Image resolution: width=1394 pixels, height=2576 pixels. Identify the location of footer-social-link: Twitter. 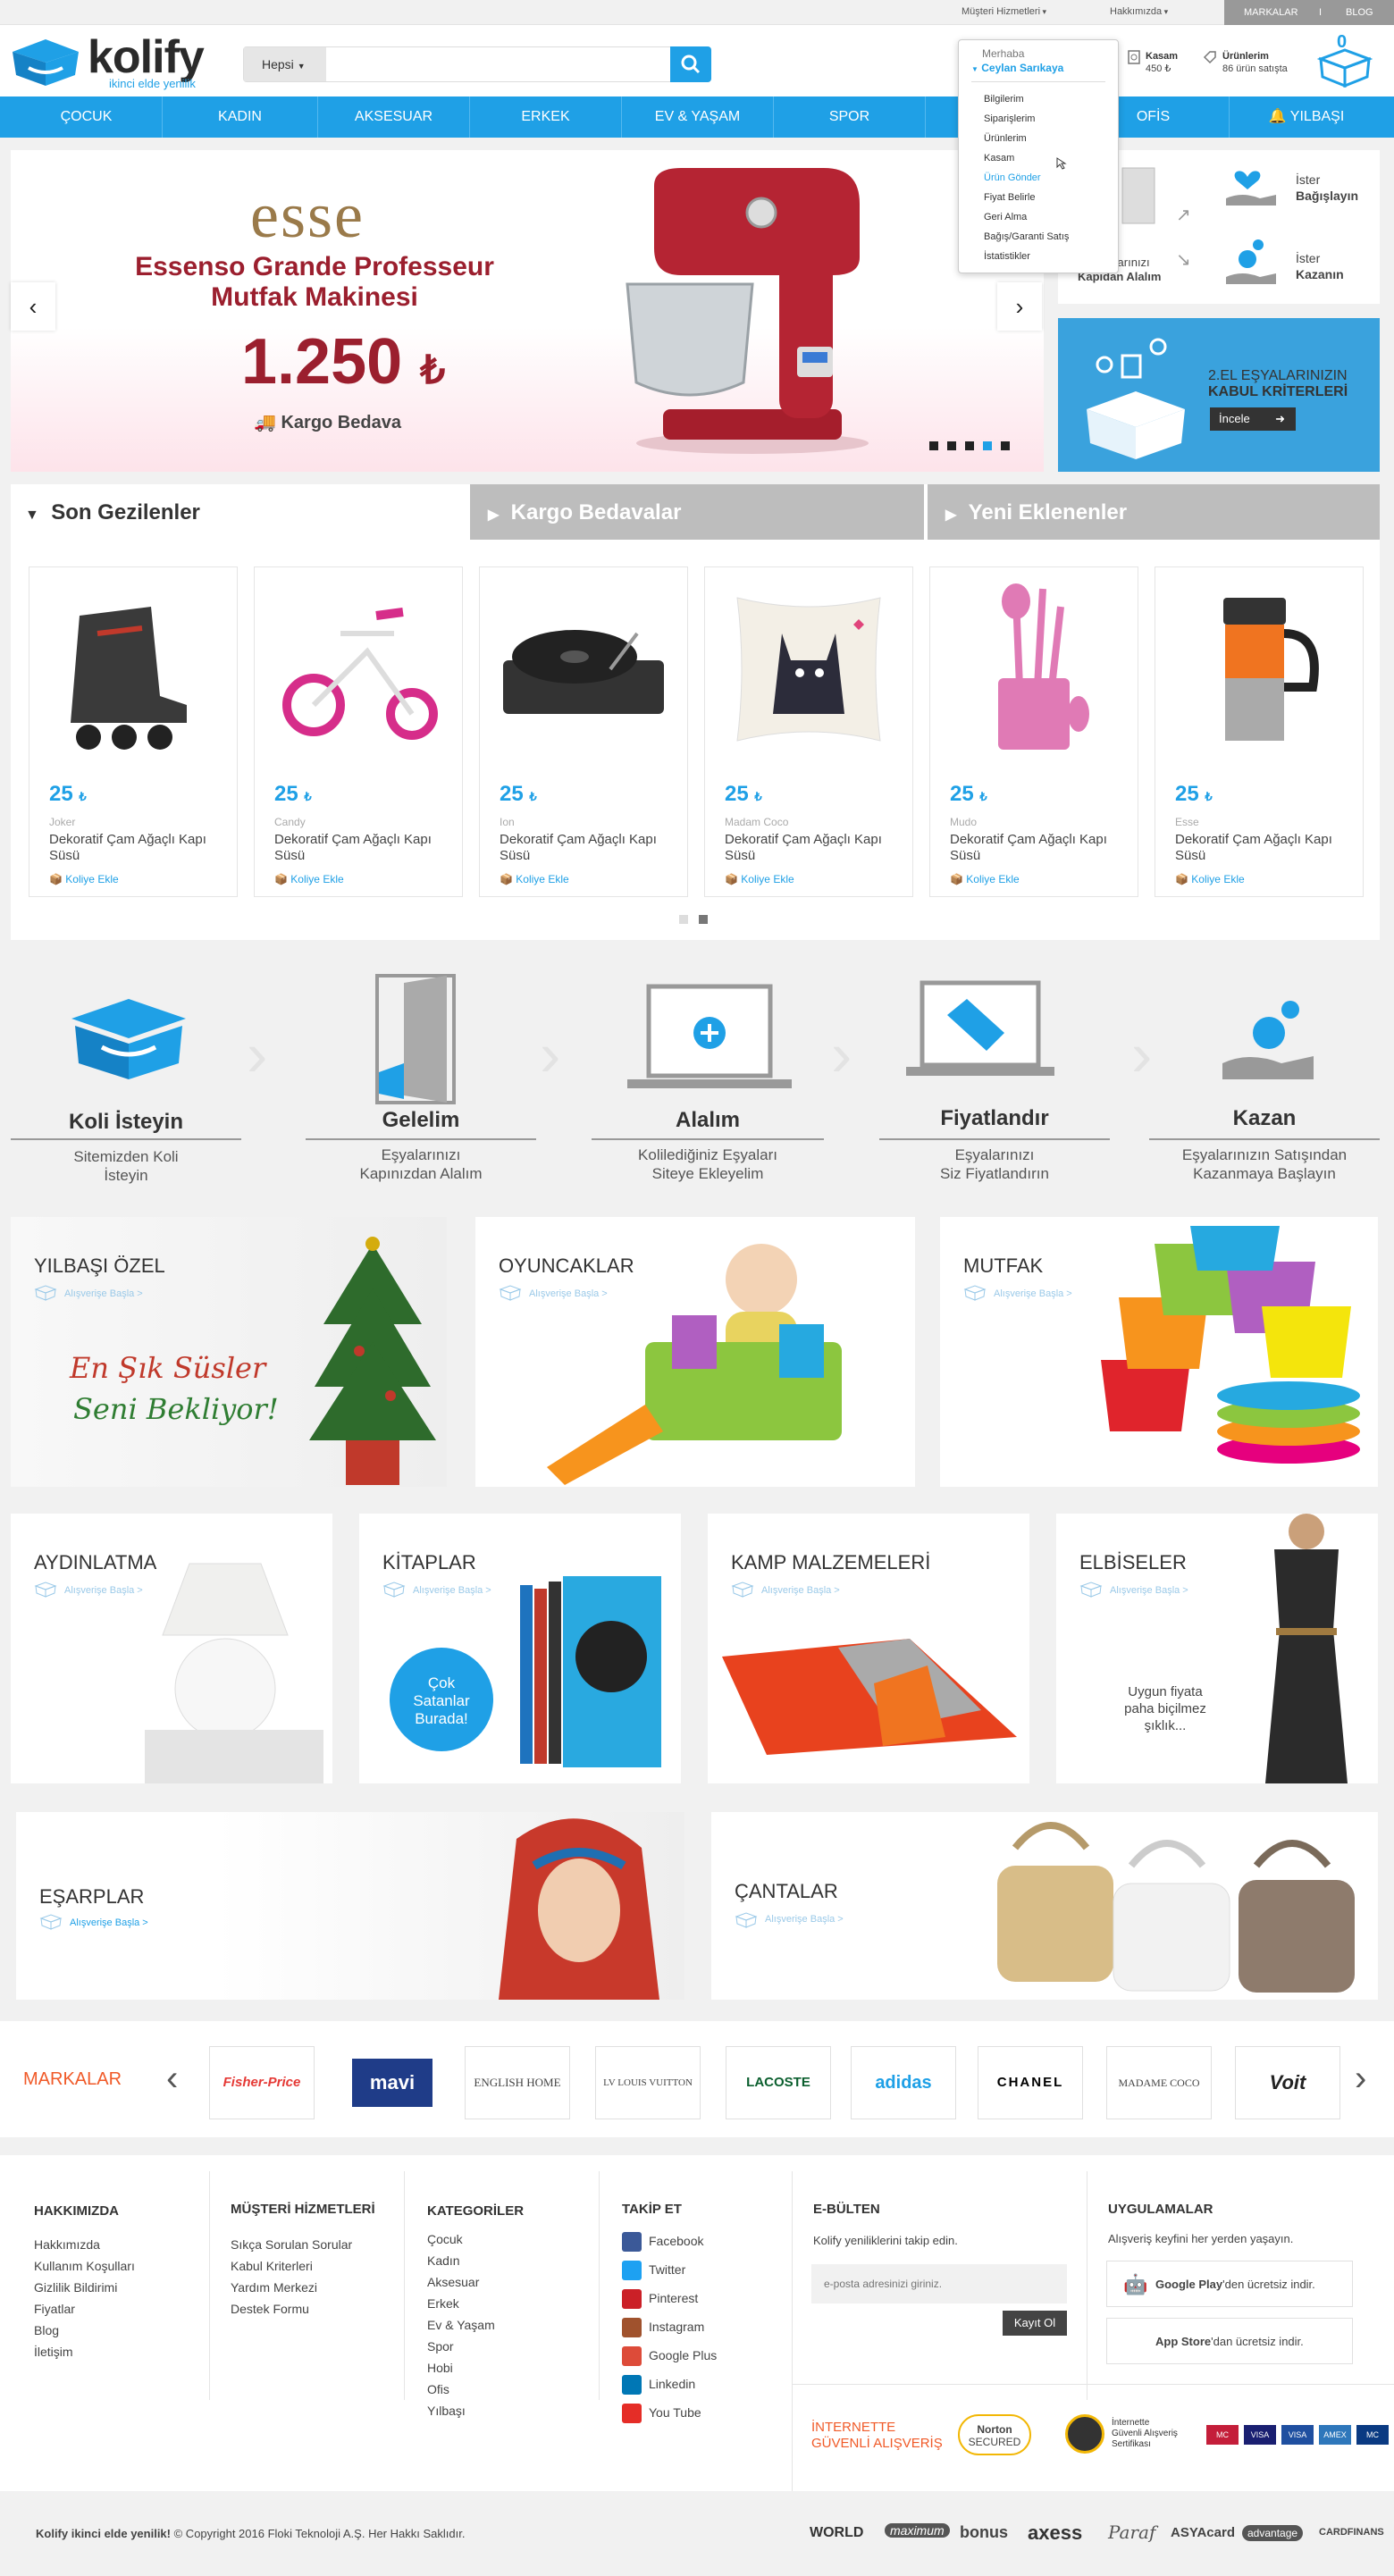
(667, 2269).